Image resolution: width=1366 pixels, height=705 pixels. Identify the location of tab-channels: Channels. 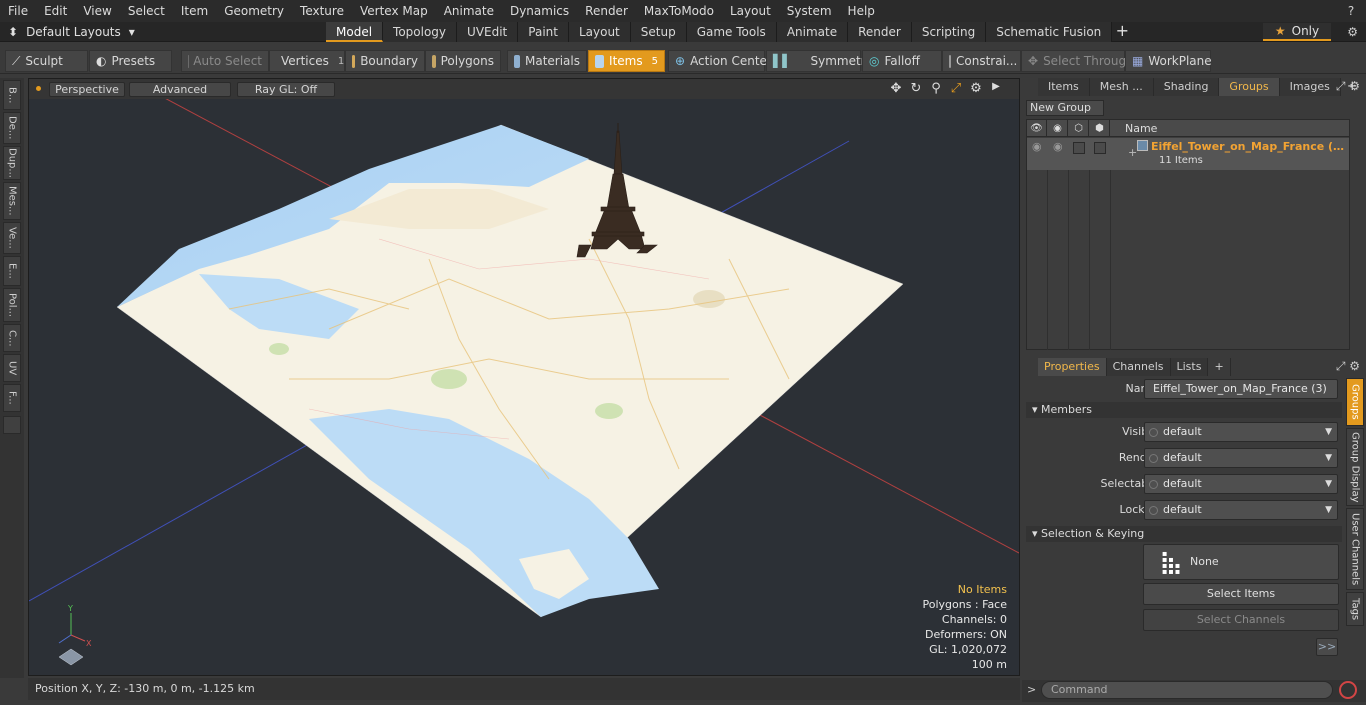
(1138, 367).